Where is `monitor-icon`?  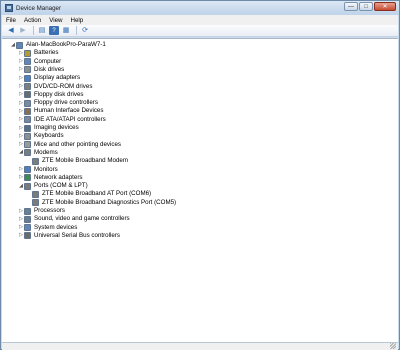
monitor-icon is located at coordinates (27, 169).